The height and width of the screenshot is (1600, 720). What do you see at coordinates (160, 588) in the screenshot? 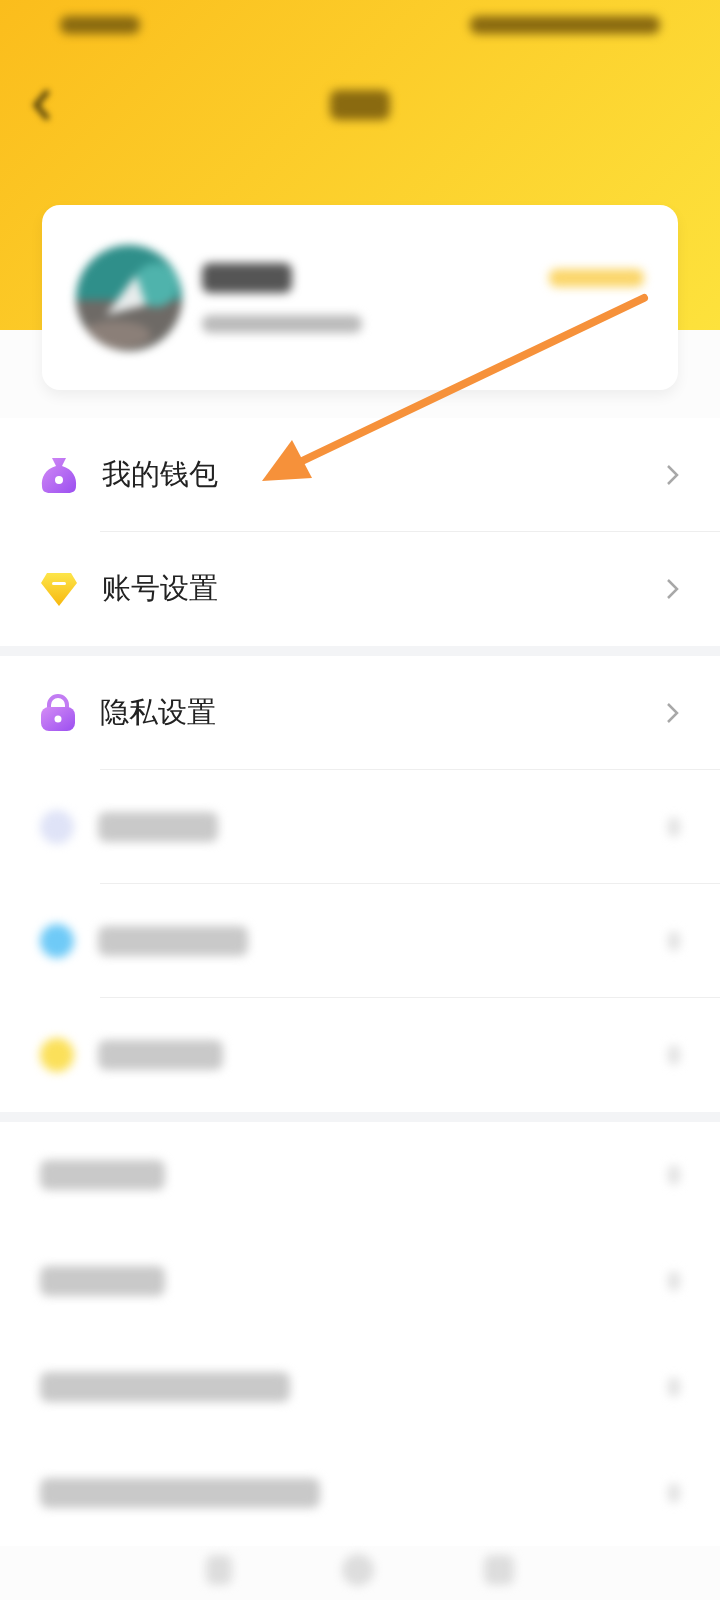
I see `menu-label: 账号设置` at bounding box center [160, 588].